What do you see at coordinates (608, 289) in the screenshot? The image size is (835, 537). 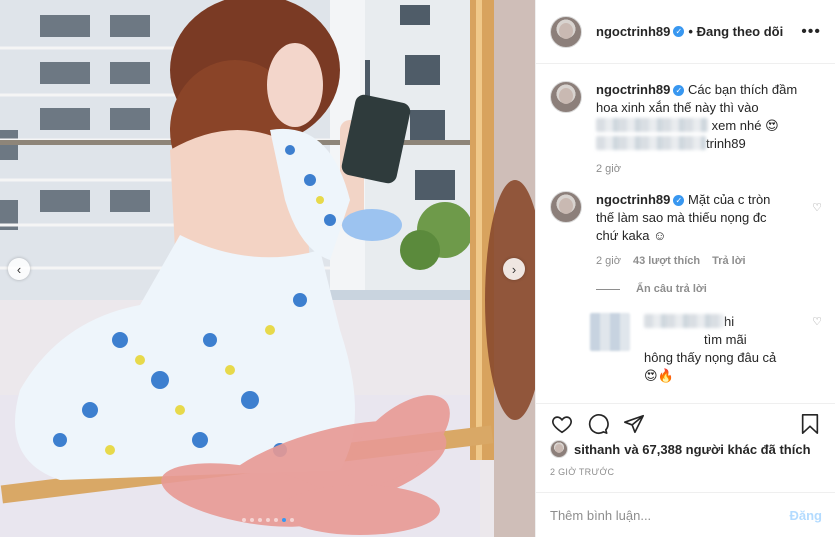 I see `replies-divider` at bounding box center [608, 289].